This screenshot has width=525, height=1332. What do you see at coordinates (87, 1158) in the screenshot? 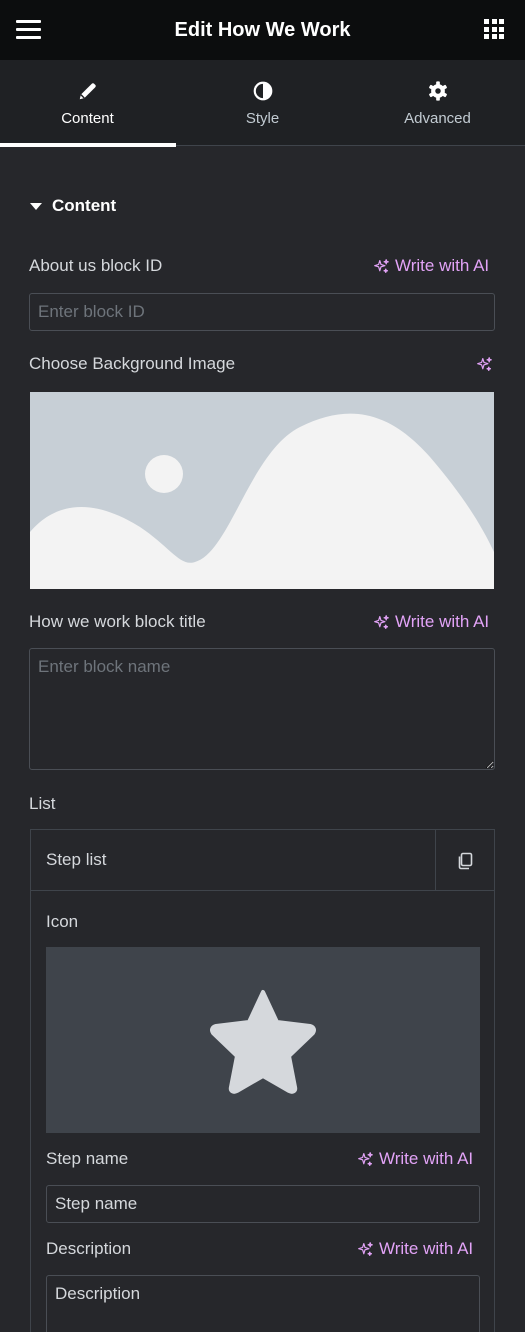
I see `step-name-label: Step name` at bounding box center [87, 1158].